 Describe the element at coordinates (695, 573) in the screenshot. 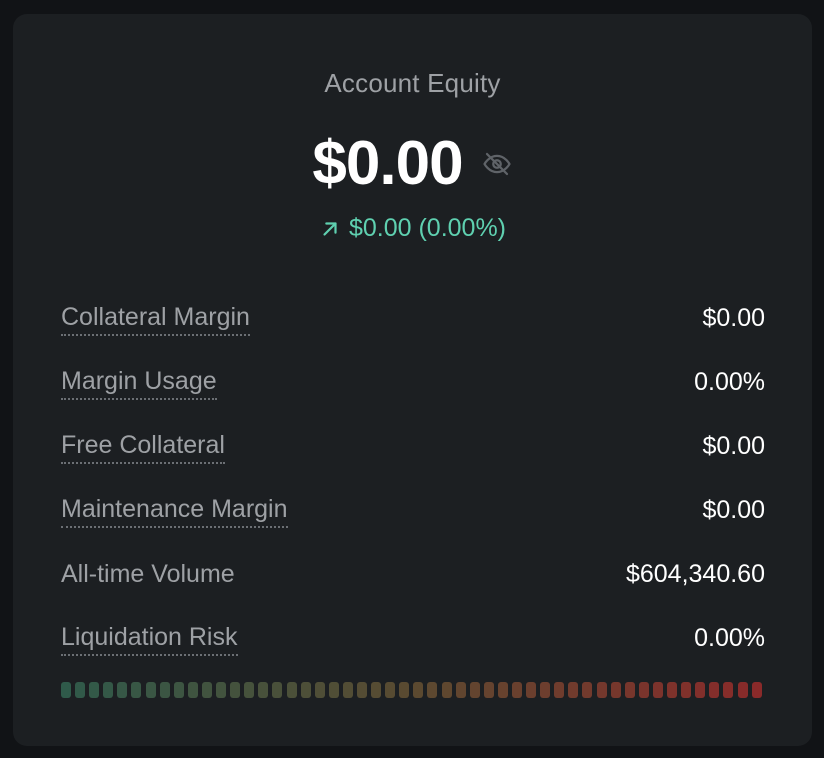

I see `stat-value: $604,340.60` at that location.